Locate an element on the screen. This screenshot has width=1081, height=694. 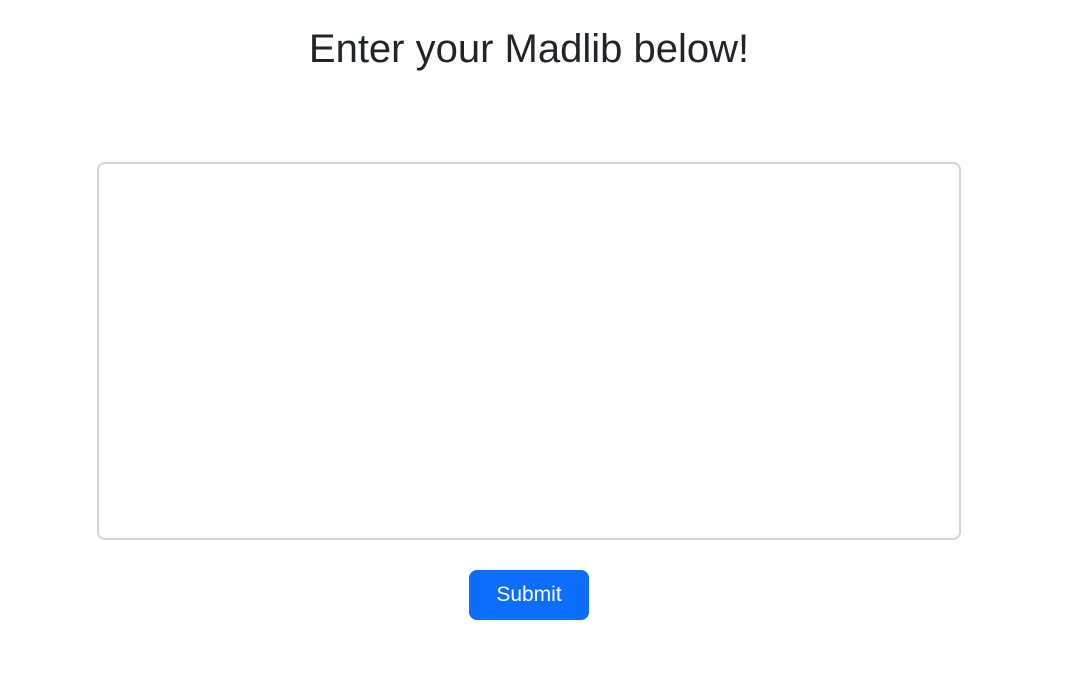
page-title: Enter your Madlib below! is located at coordinates (529, 49).